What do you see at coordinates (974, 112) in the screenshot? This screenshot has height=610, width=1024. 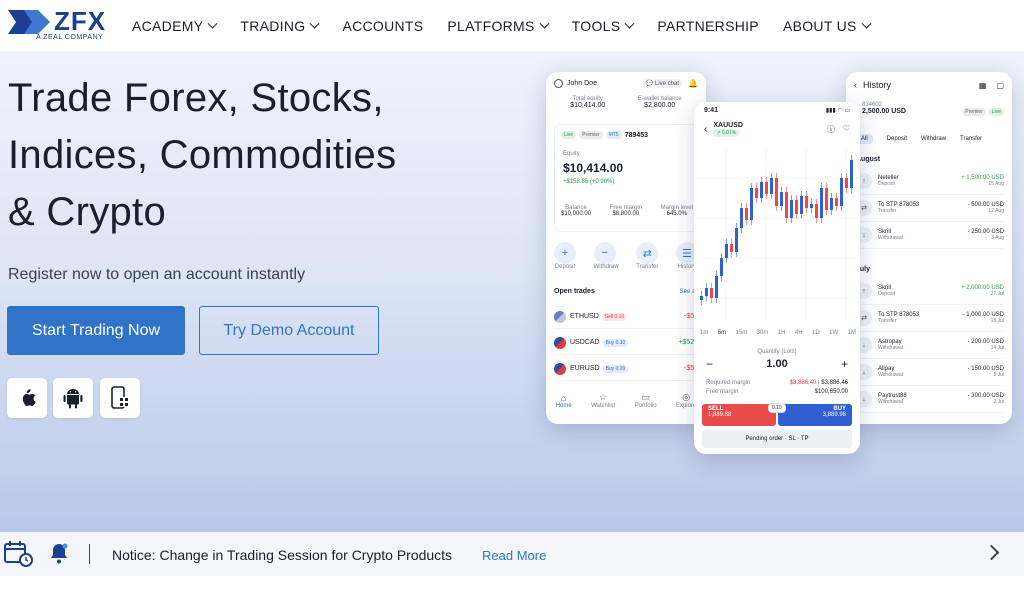 I see `premier-badge: Premier` at bounding box center [974, 112].